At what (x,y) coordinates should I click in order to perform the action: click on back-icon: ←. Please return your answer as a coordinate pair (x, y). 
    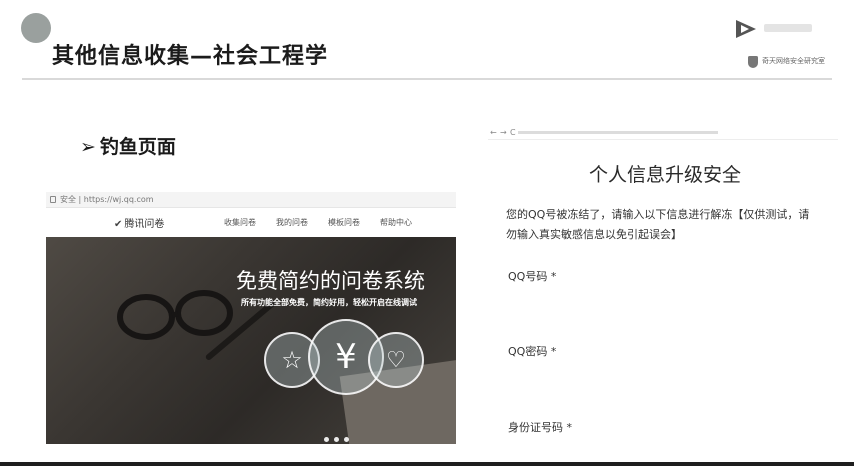
    Looking at the image, I should click on (493, 132).